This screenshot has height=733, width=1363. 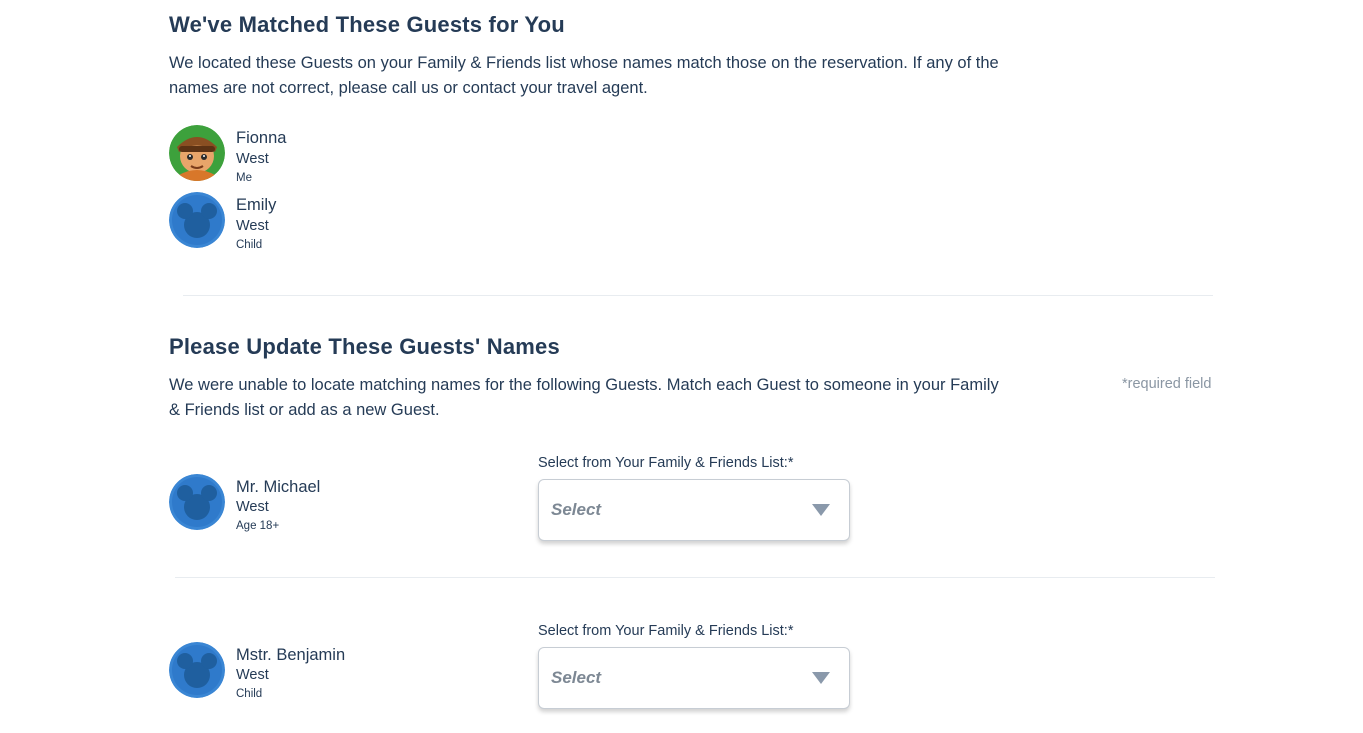 I want to click on update-guest-michael: Mr. Michael West Age 18+, so click(x=329, y=503).